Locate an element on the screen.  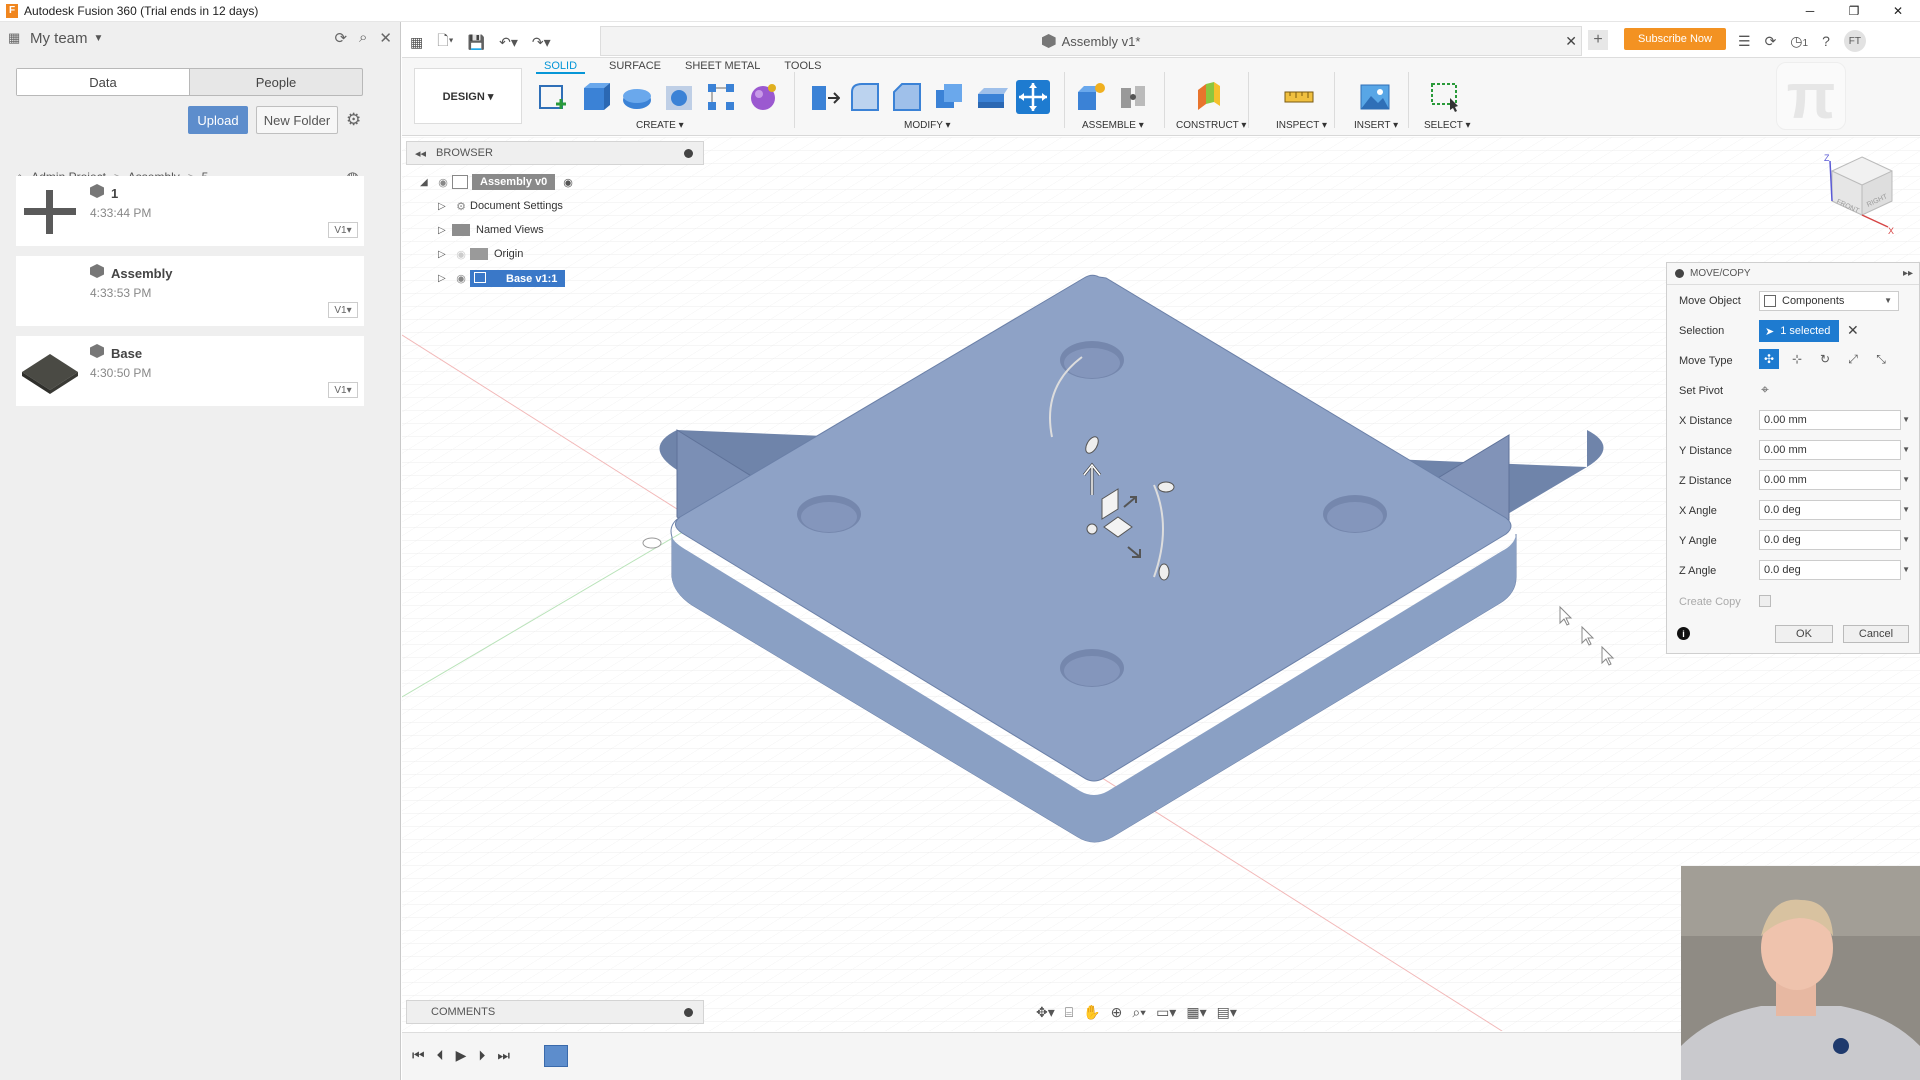
workspace-switcher: DESIGN ▾ is located at coordinates (468, 96).